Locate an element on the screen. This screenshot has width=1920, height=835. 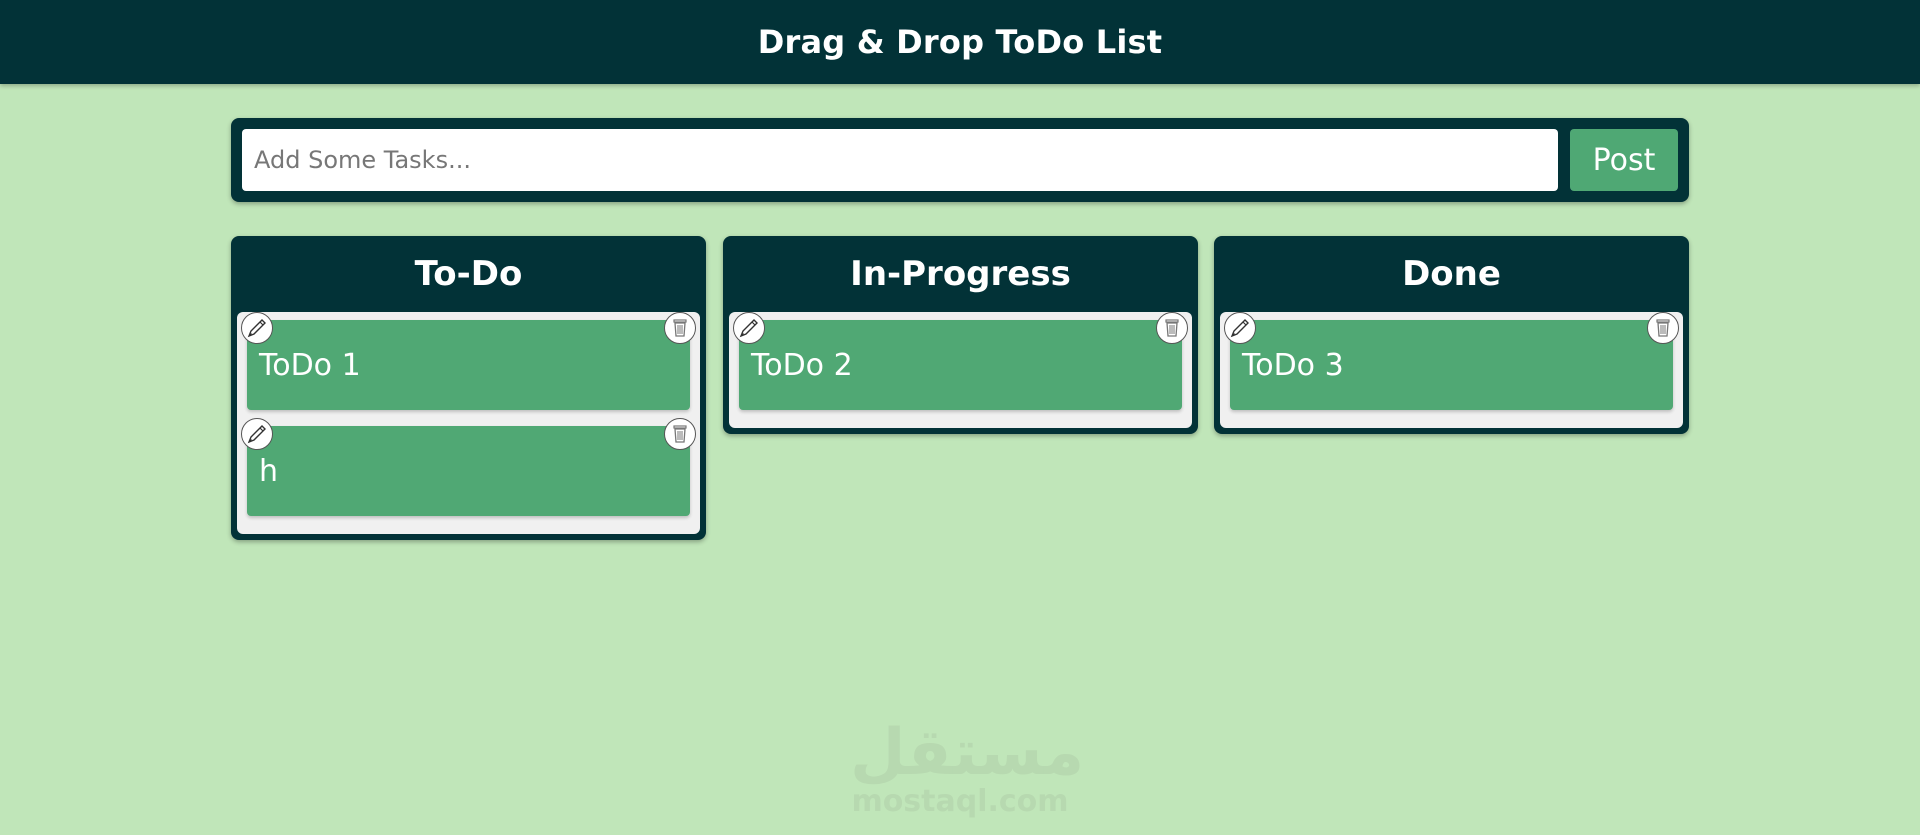
task-text: ToDo 2 is located at coordinates (802, 365).